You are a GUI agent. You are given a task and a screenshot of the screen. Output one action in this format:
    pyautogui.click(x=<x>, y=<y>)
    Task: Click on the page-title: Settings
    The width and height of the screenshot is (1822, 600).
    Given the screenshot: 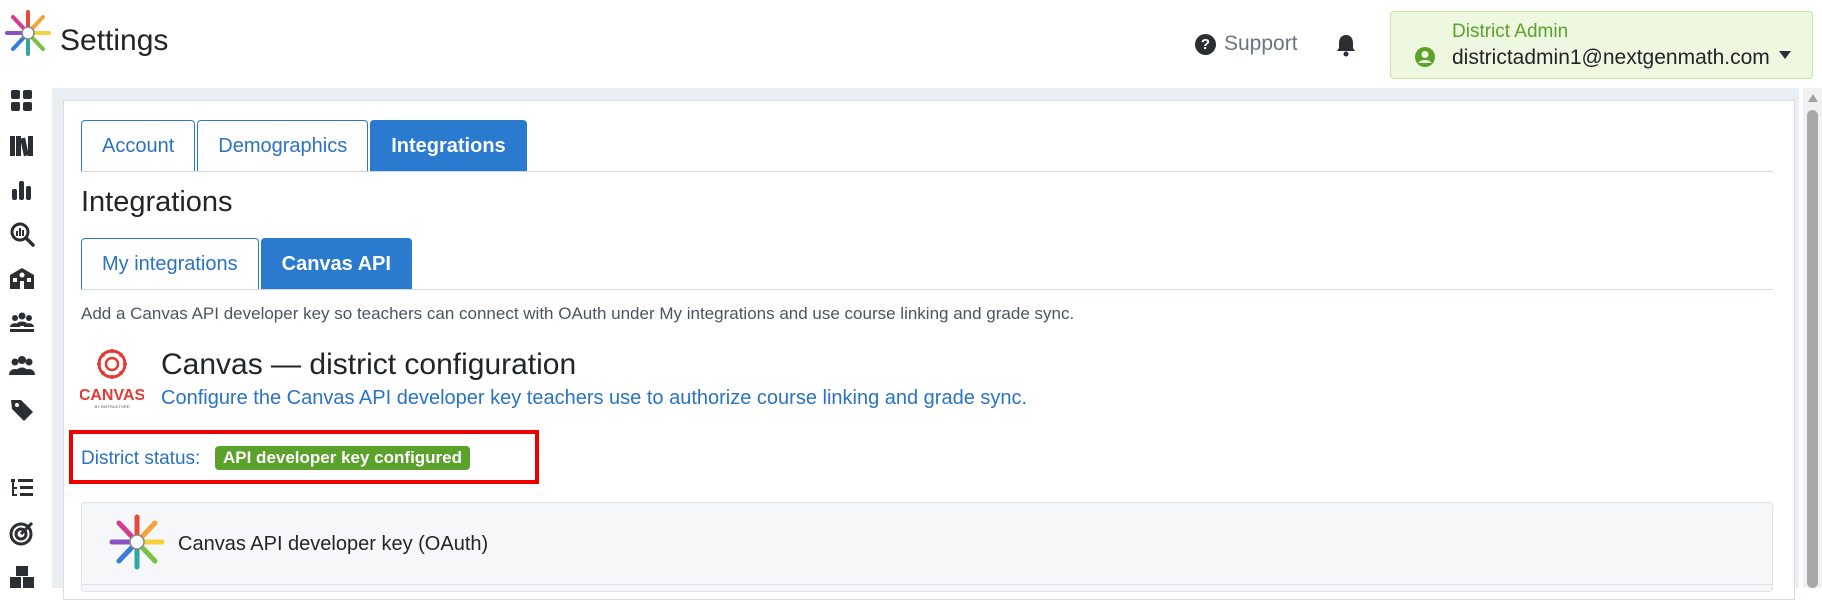 What is the action you would take?
    pyautogui.click(x=114, y=40)
    